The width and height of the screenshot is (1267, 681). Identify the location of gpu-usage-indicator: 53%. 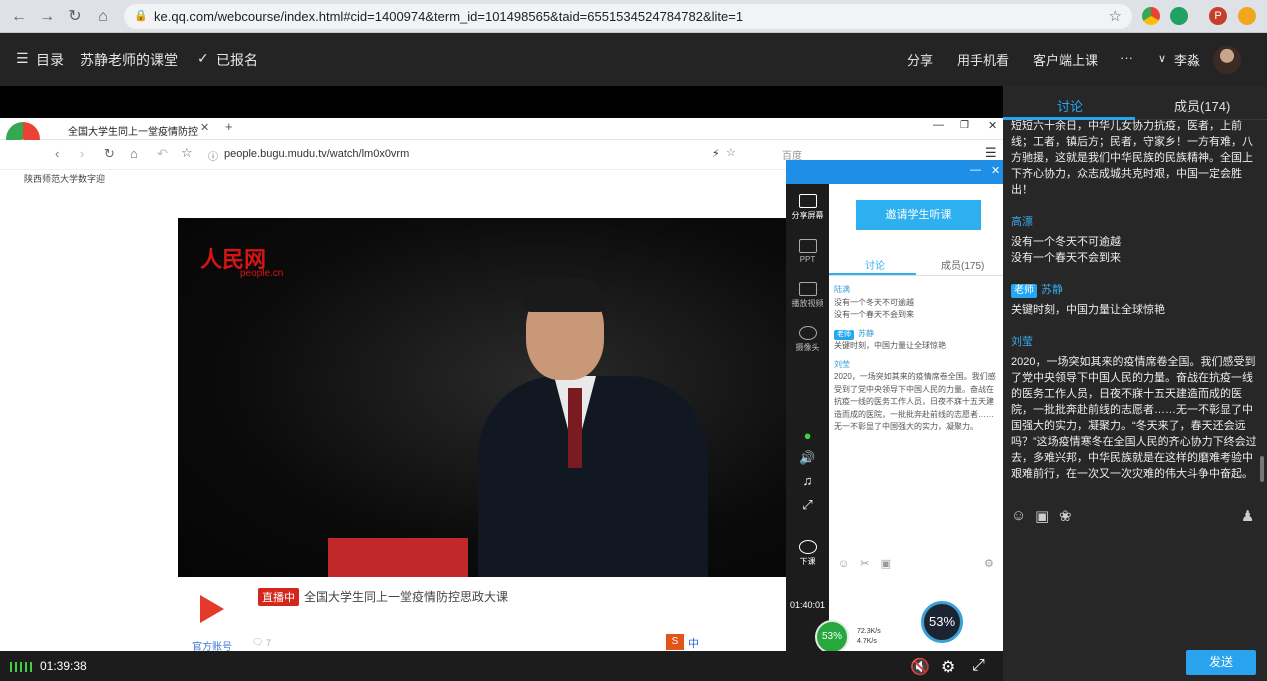
(832, 637).